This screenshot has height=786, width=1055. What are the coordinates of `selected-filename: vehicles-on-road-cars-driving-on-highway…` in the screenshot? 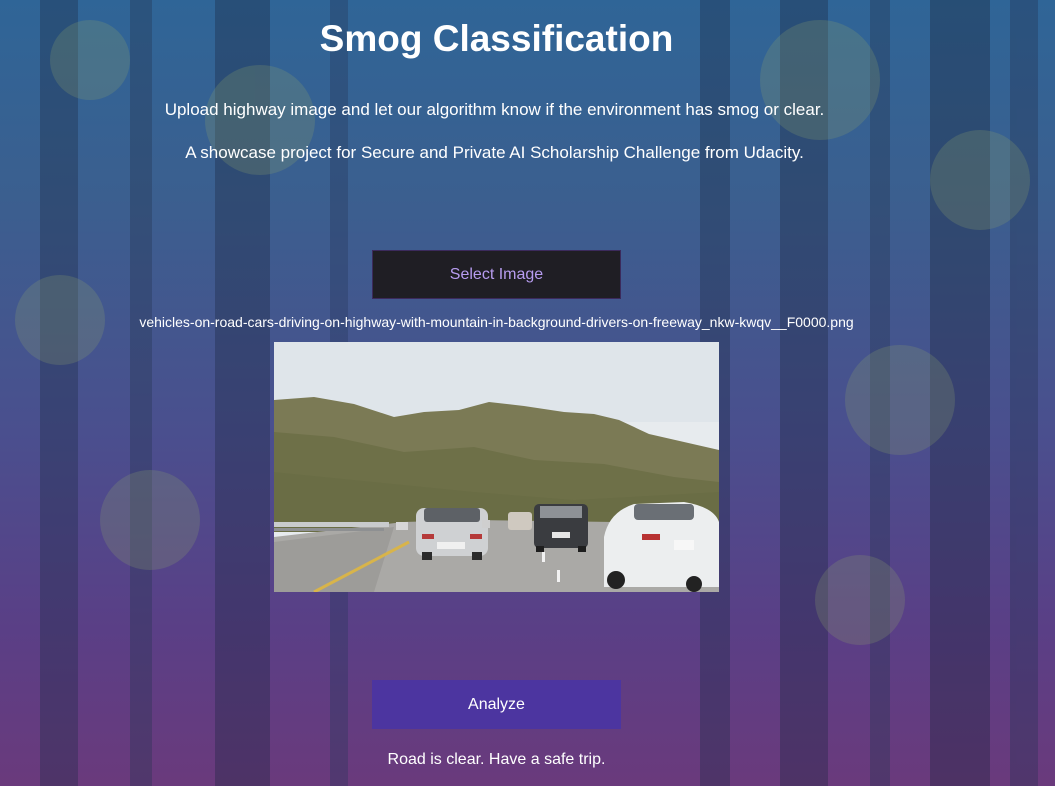 It's located at (496, 322).